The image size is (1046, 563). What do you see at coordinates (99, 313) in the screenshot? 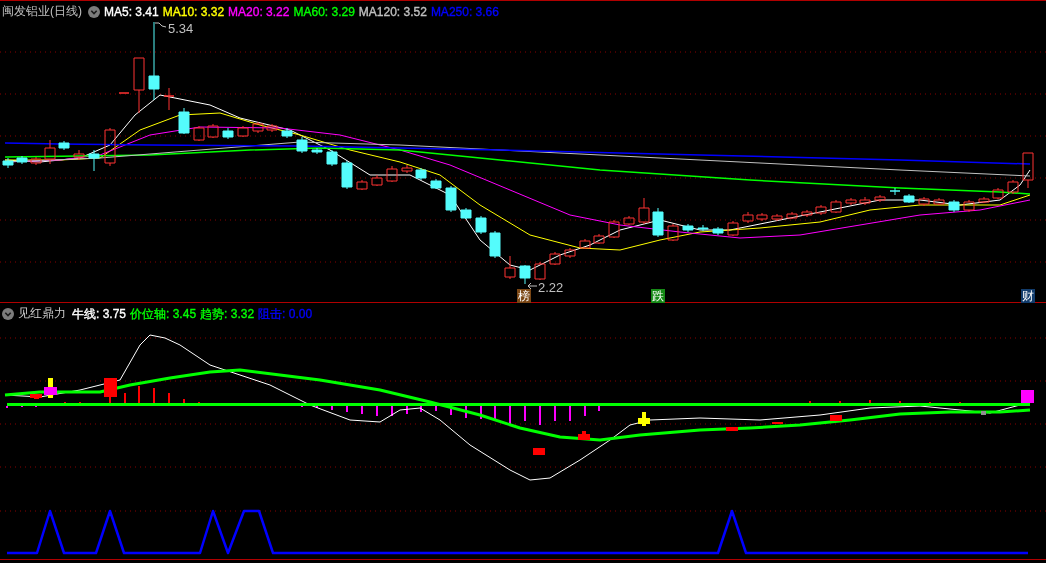
I see `indicator-value: 牛线: 3.75` at bounding box center [99, 313].